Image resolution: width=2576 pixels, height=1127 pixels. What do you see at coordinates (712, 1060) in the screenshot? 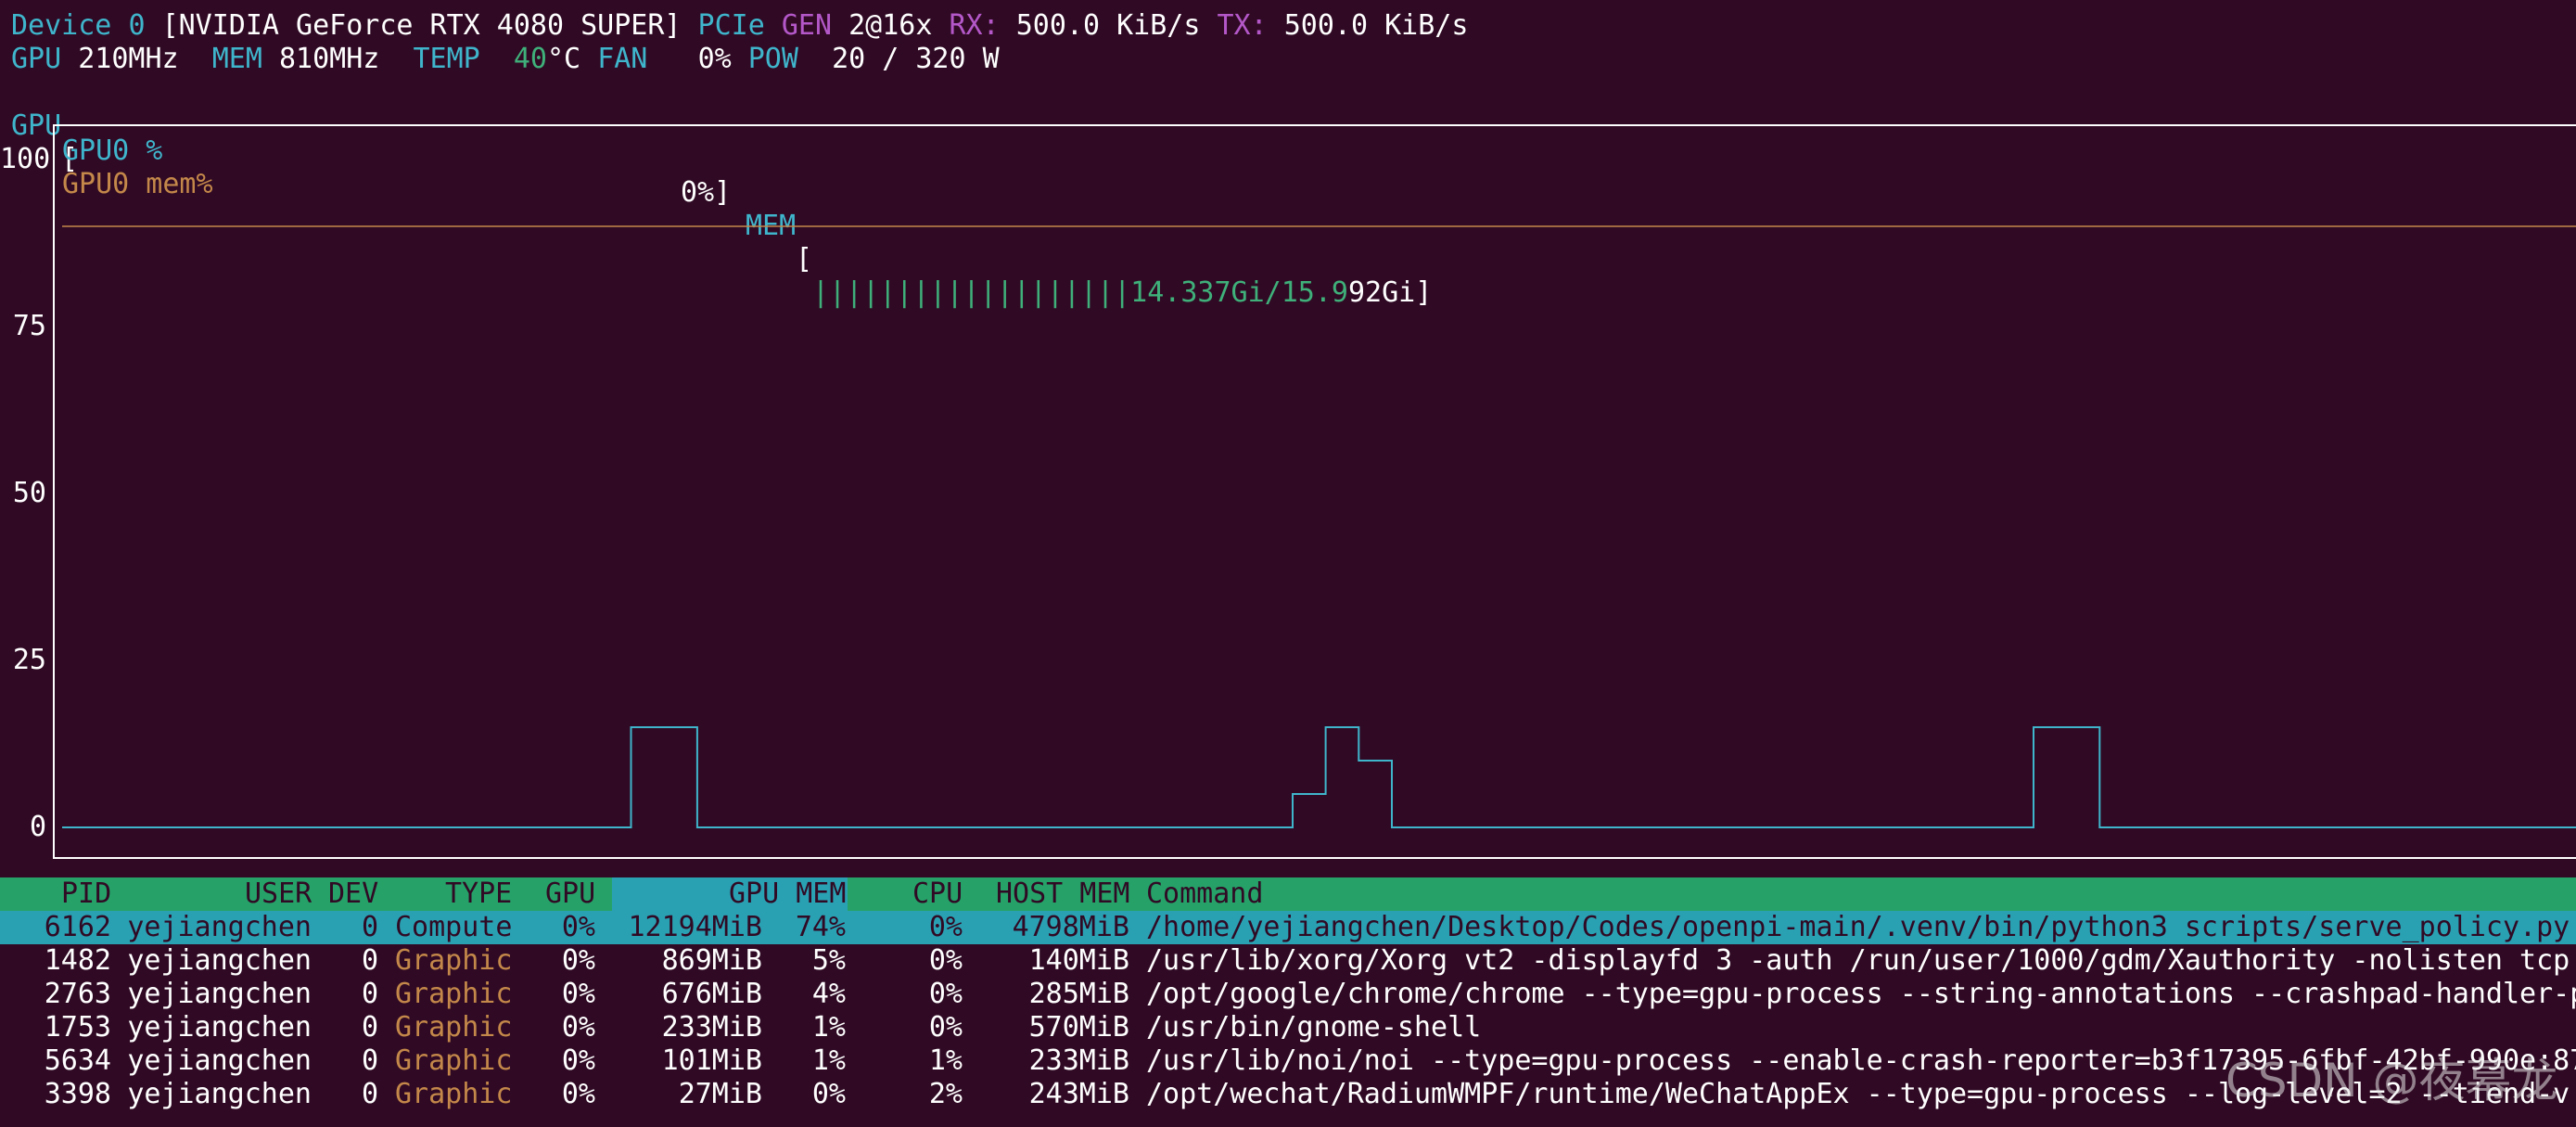
I see `cell-gpu-mem: 101MiB` at bounding box center [712, 1060].